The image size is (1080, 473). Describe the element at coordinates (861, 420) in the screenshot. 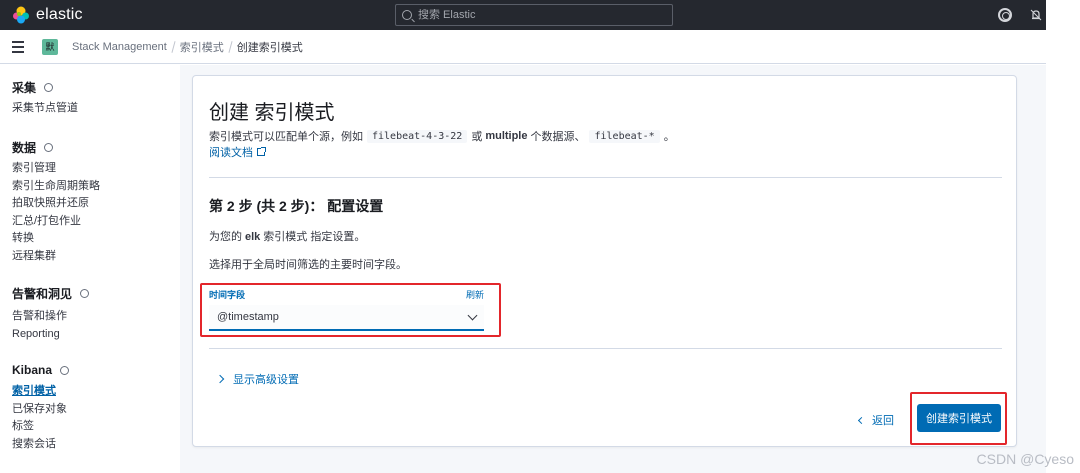

I see `chevron-left-icon` at that location.